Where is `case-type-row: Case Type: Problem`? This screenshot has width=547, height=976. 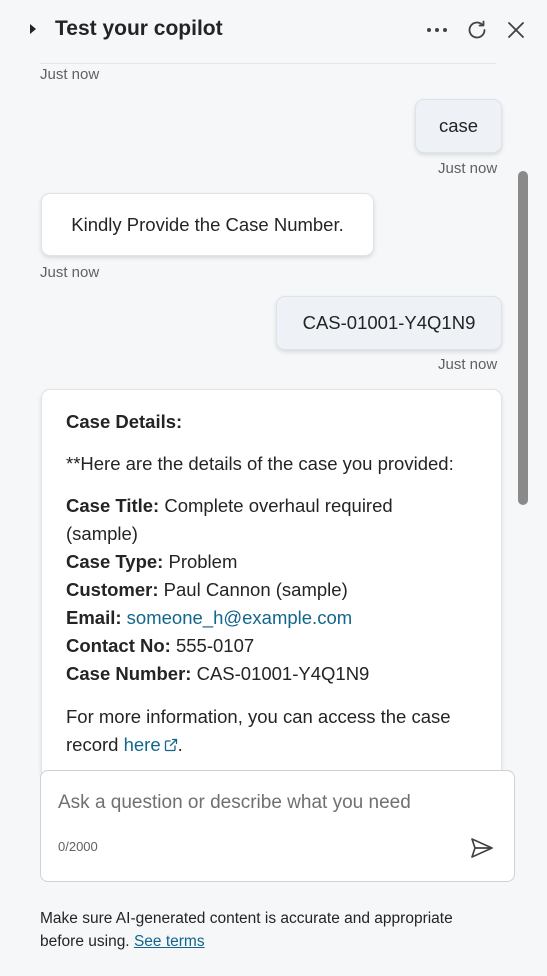 case-type-row: Case Type: Problem is located at coordinates (151, 562).